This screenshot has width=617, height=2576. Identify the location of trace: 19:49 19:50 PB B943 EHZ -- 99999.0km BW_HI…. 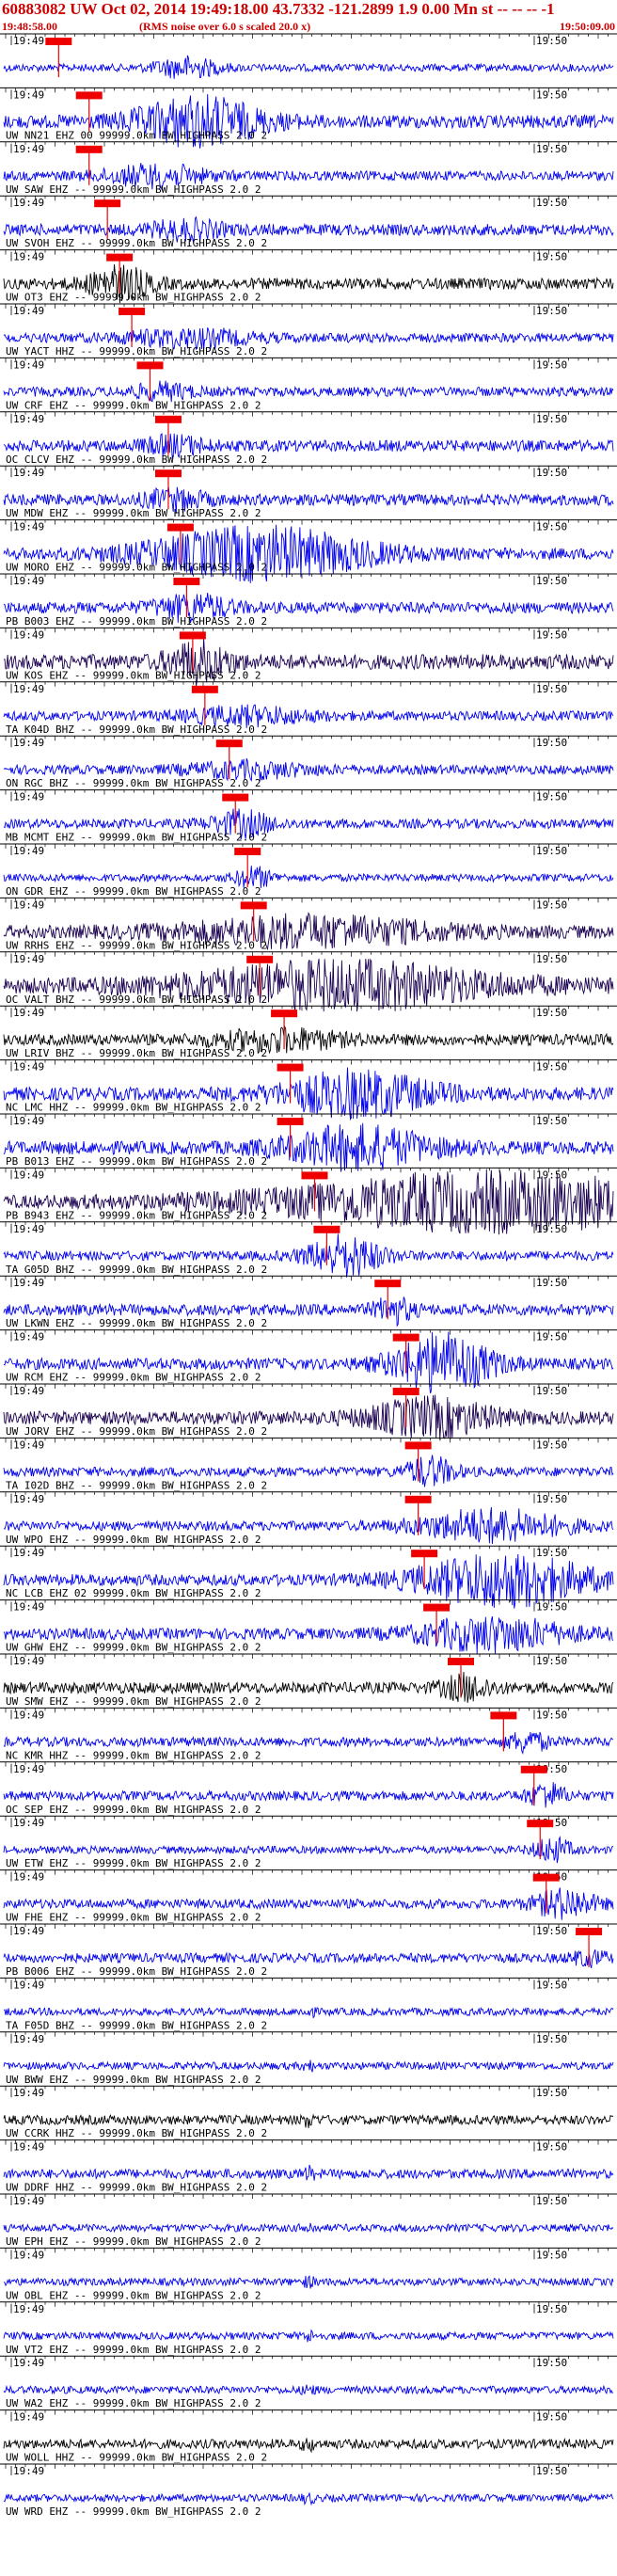
(308, 1201).